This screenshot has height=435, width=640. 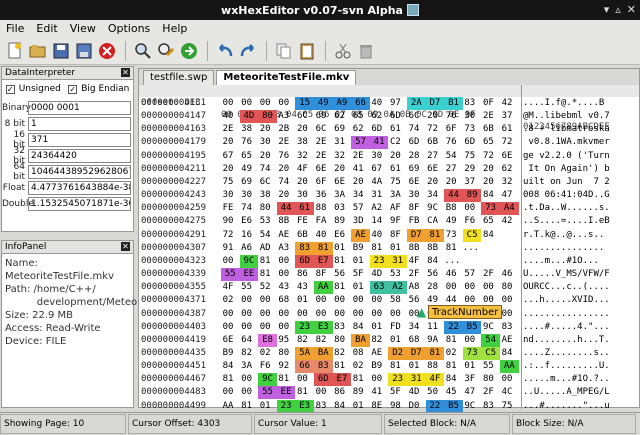 What do you see at coordinates (395, 300) in the screenshot?
I see `hex-byte: 58` at bounding box center [395, 300].